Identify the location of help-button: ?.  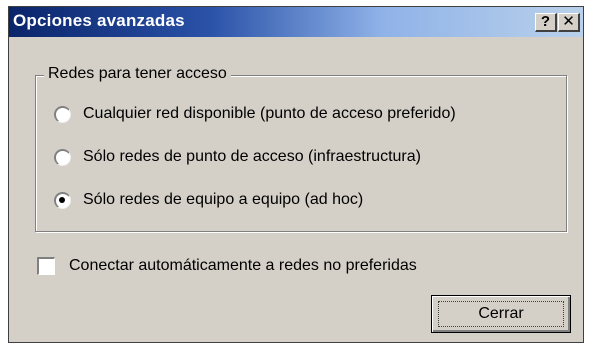
(546, 22).